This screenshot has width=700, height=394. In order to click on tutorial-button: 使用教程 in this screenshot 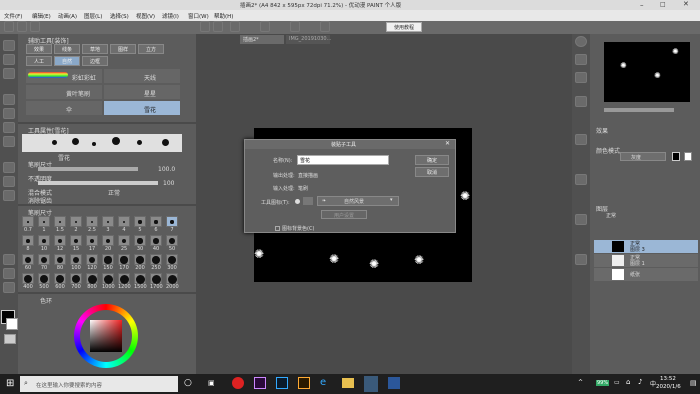, I will do `click(404, 27)`.